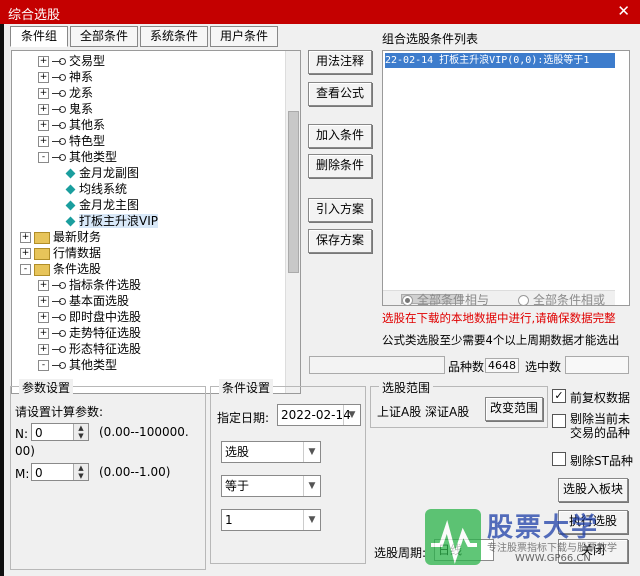  I want to click on tree-node: + 走势特征选股, so click(89, 333).